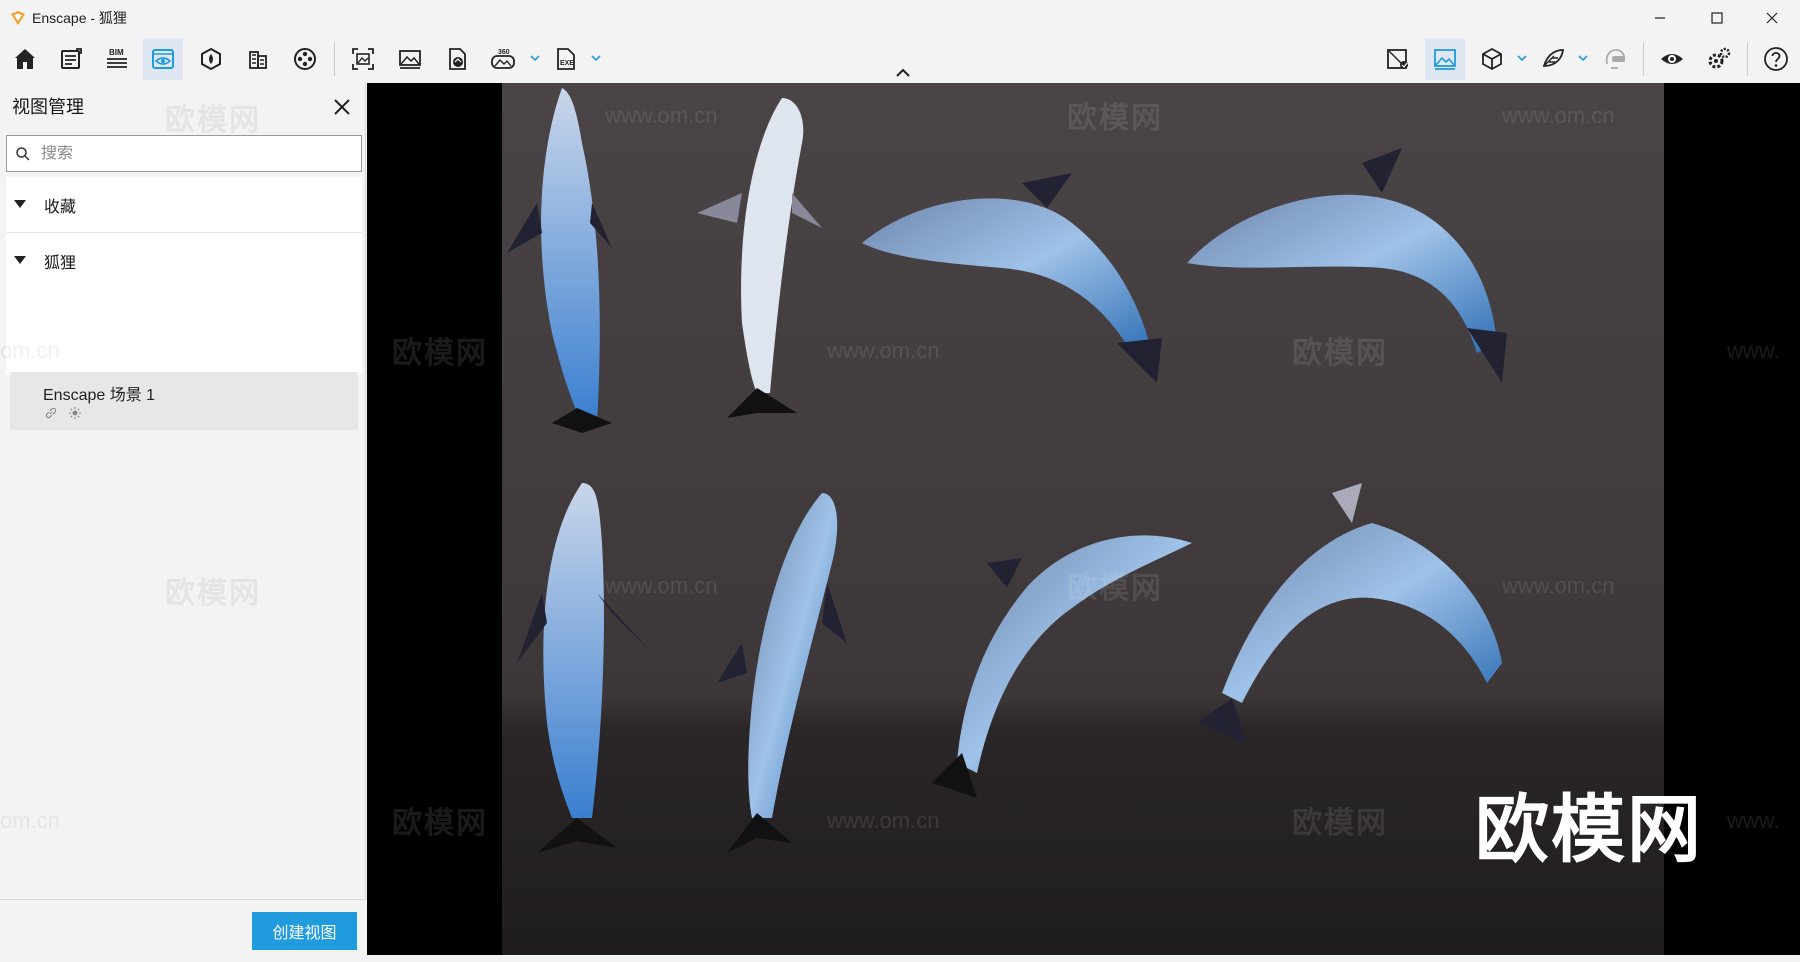 Image resolution: width=1800 pixels, height=962 pixels. I want to click on collaborative-annotation-icon, so click(1553, 58).